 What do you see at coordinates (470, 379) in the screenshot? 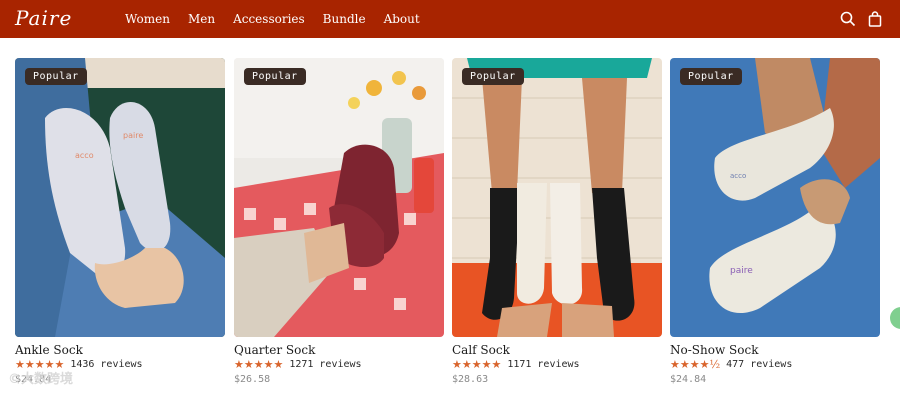
I see `product-price: $28.63` at bounding box center [470, 379].